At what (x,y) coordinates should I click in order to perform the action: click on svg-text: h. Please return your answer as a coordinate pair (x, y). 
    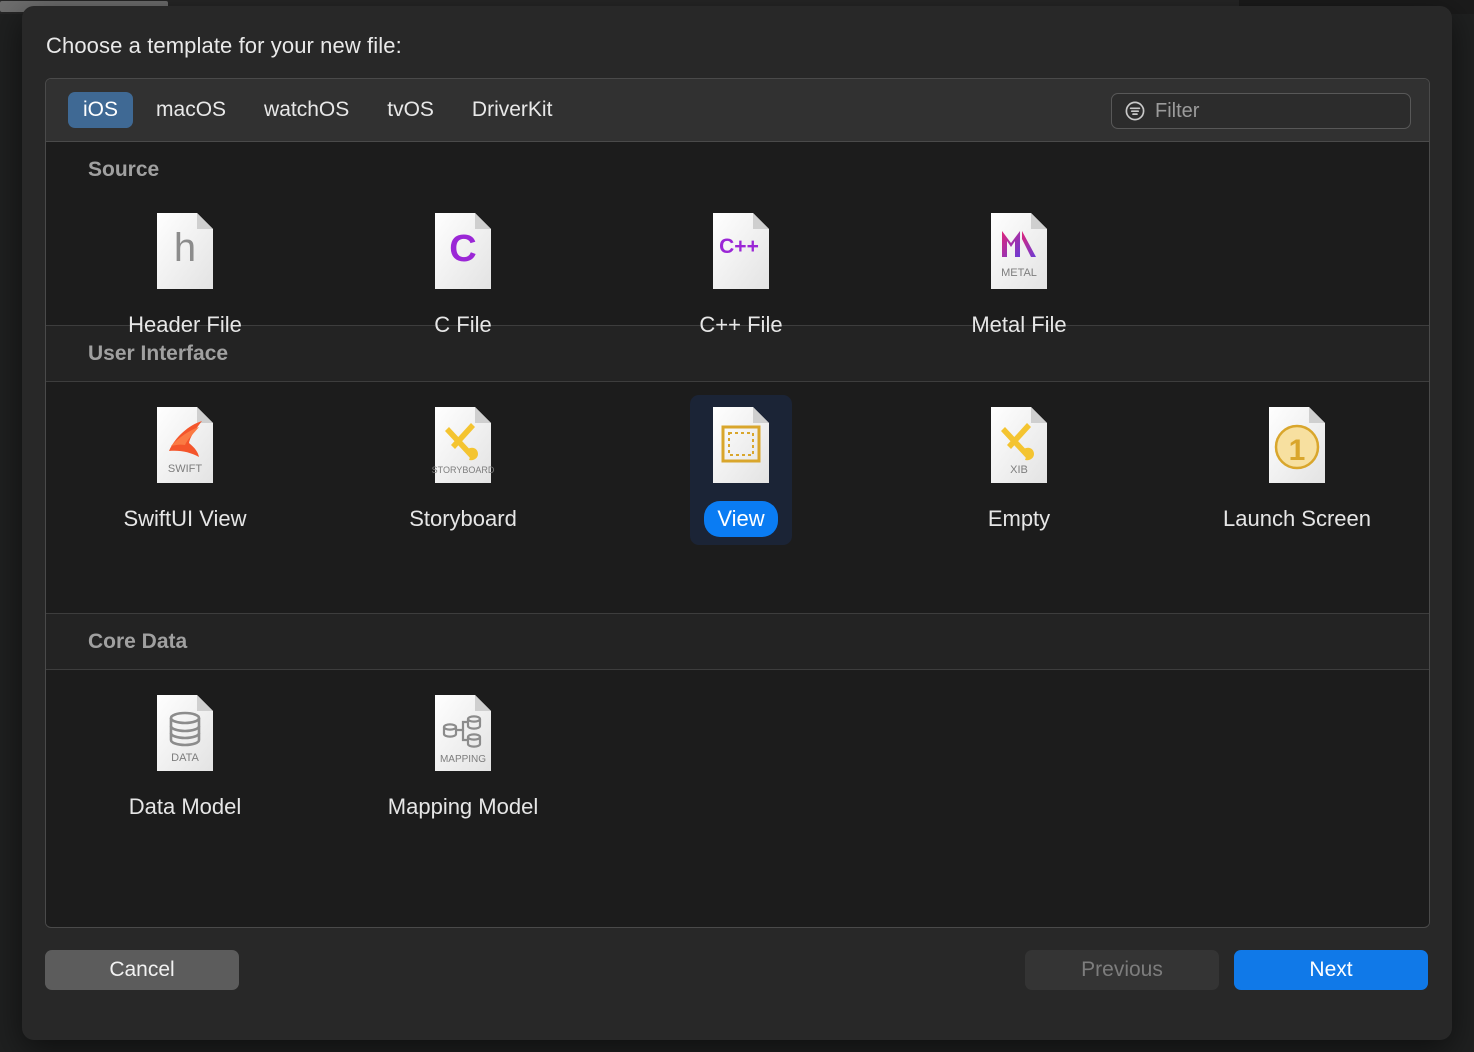
    Looking at the image, I should click on (185, 248).